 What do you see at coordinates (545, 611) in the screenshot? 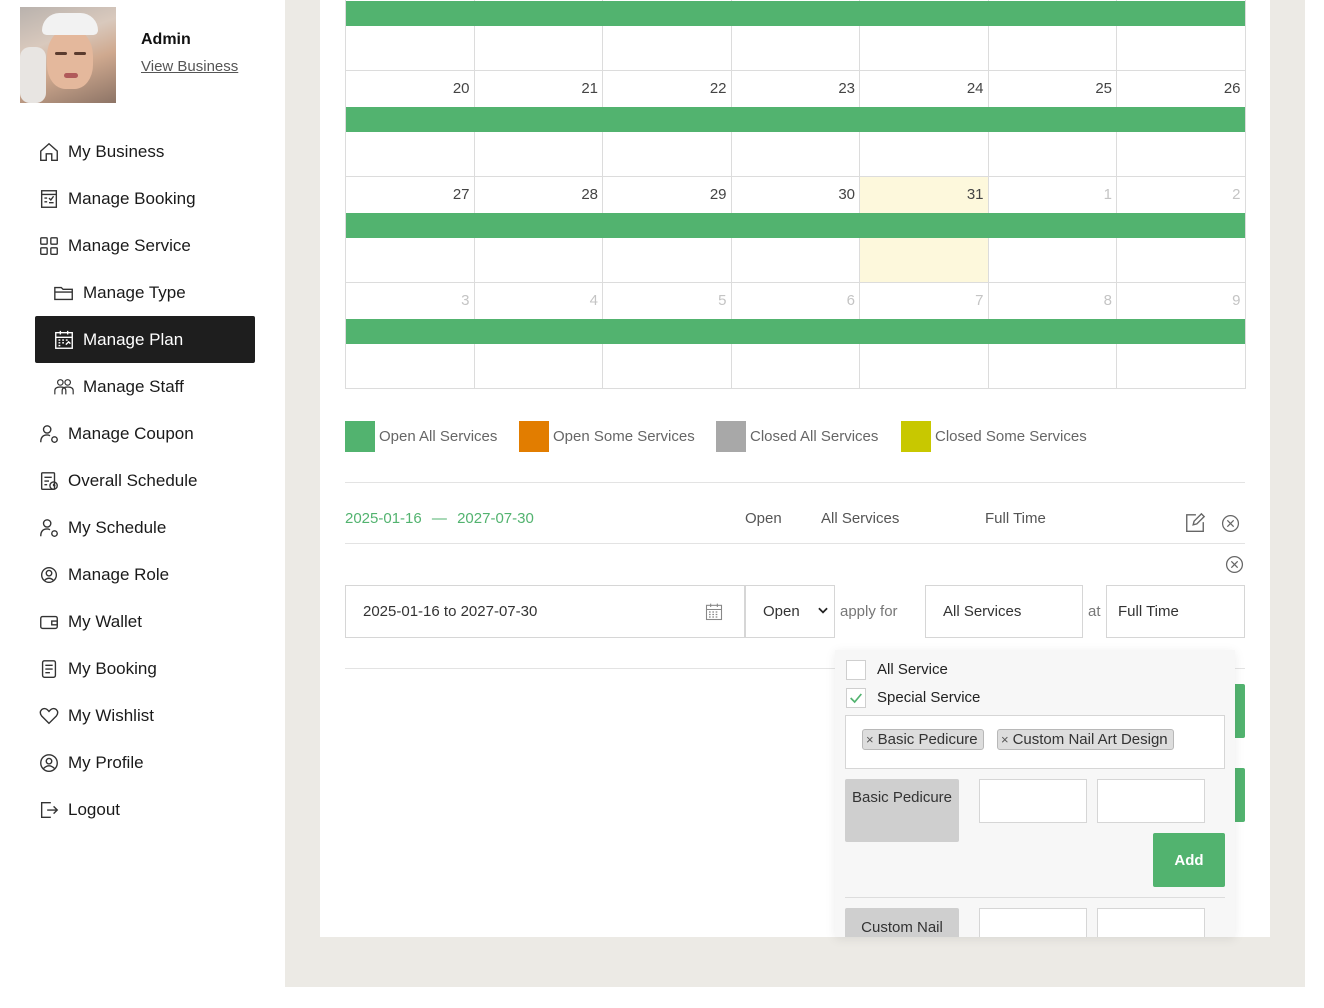
I see `date-range-input: 2025-01-16 to 2027-07-30` at bounding box center [545, 611].